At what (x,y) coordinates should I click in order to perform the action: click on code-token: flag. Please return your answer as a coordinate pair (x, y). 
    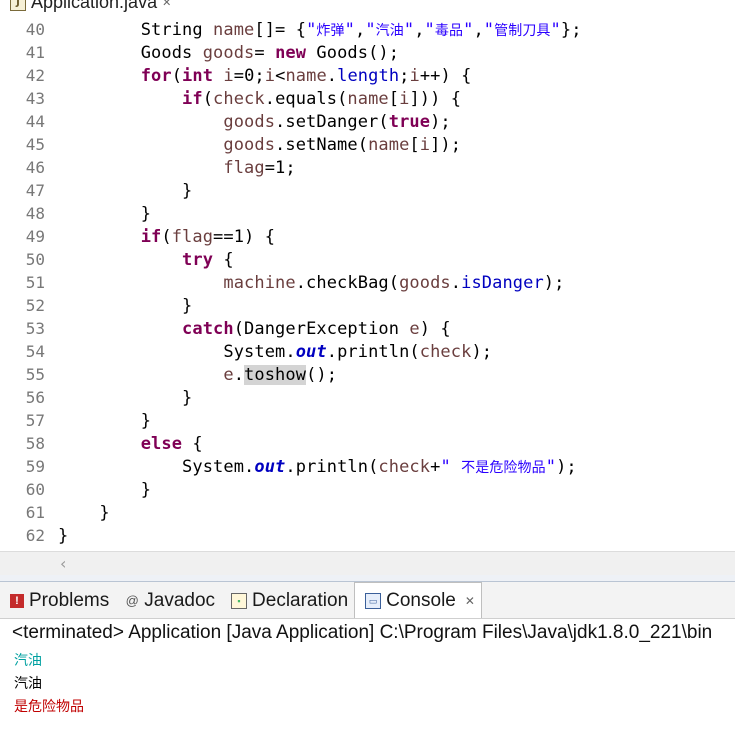
    Looking at the image, I should click on (192, 236).